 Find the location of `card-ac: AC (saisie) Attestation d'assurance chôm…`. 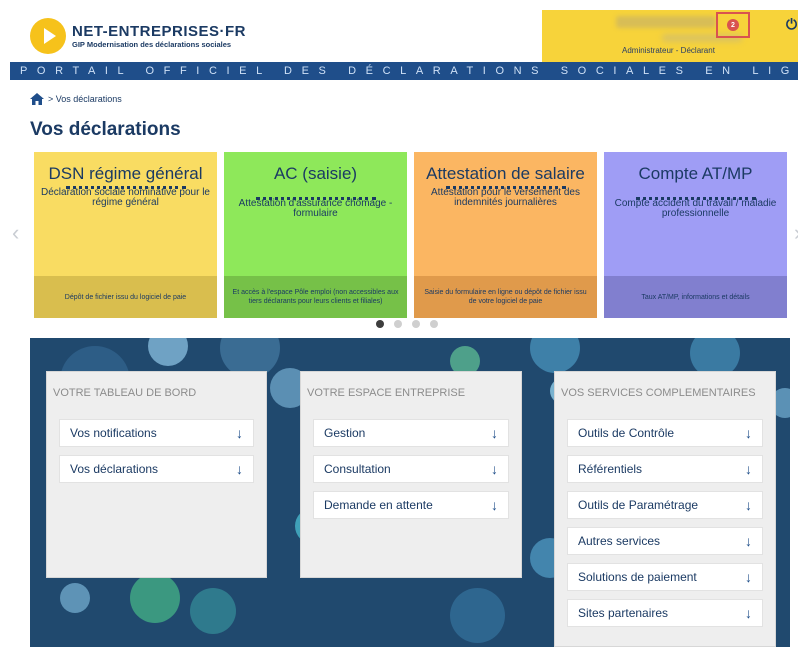

card-ac: AC (saisie) Attestation d'assurance chôm… is located at coordinates (315, 235).